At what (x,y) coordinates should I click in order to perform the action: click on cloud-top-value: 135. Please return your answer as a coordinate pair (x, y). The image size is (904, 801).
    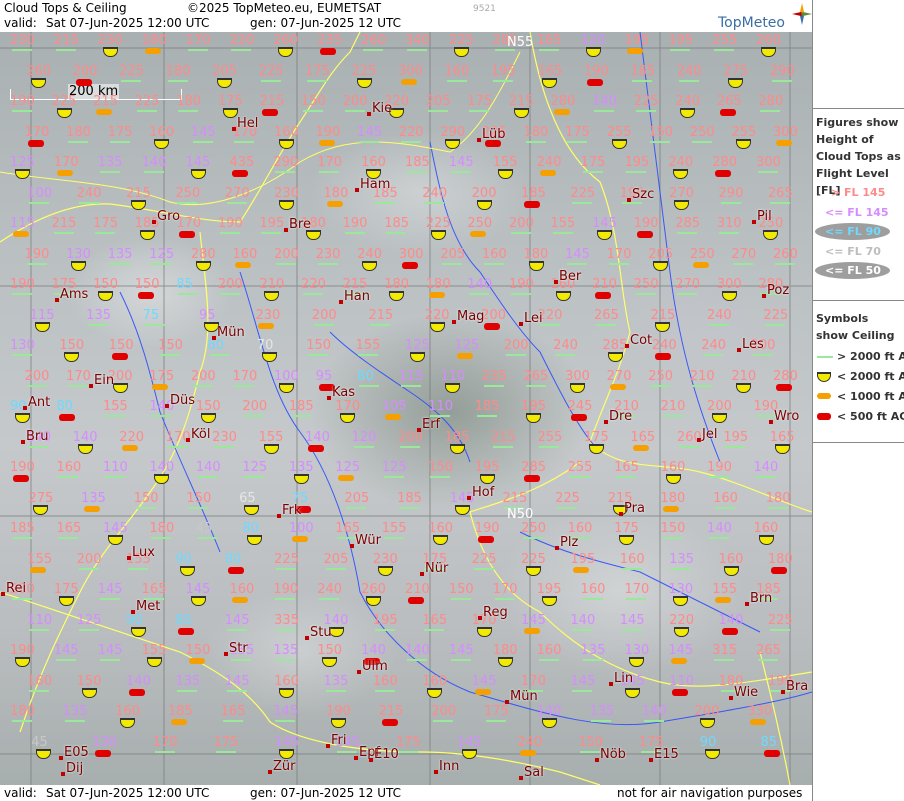
    Looking at the image, I should click on (681, 559).